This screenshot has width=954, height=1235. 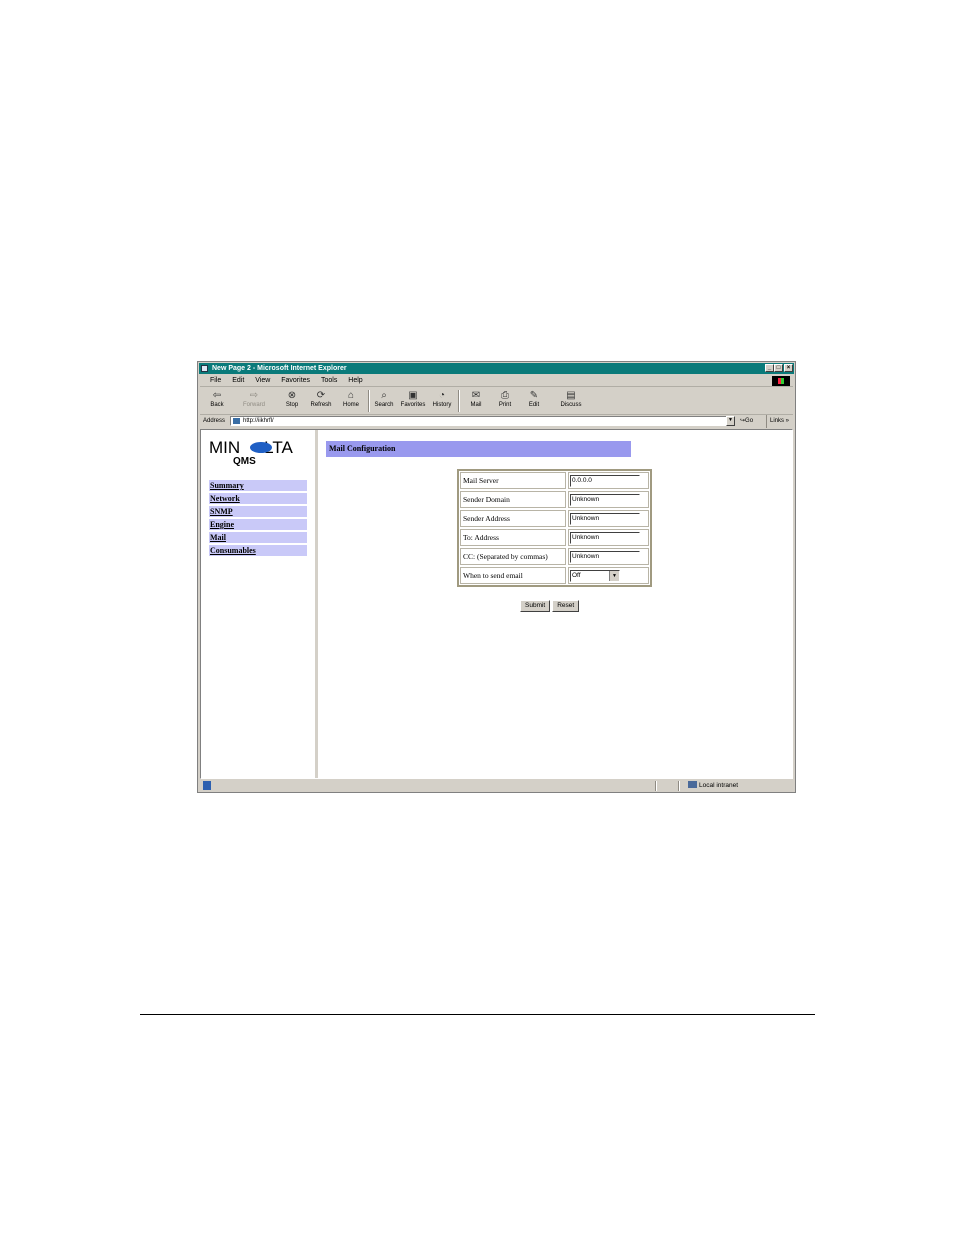 What do you see at coordinates (749, 421) in the screenshot?
I see `go-label: Go` at bounding box center [749, 421].